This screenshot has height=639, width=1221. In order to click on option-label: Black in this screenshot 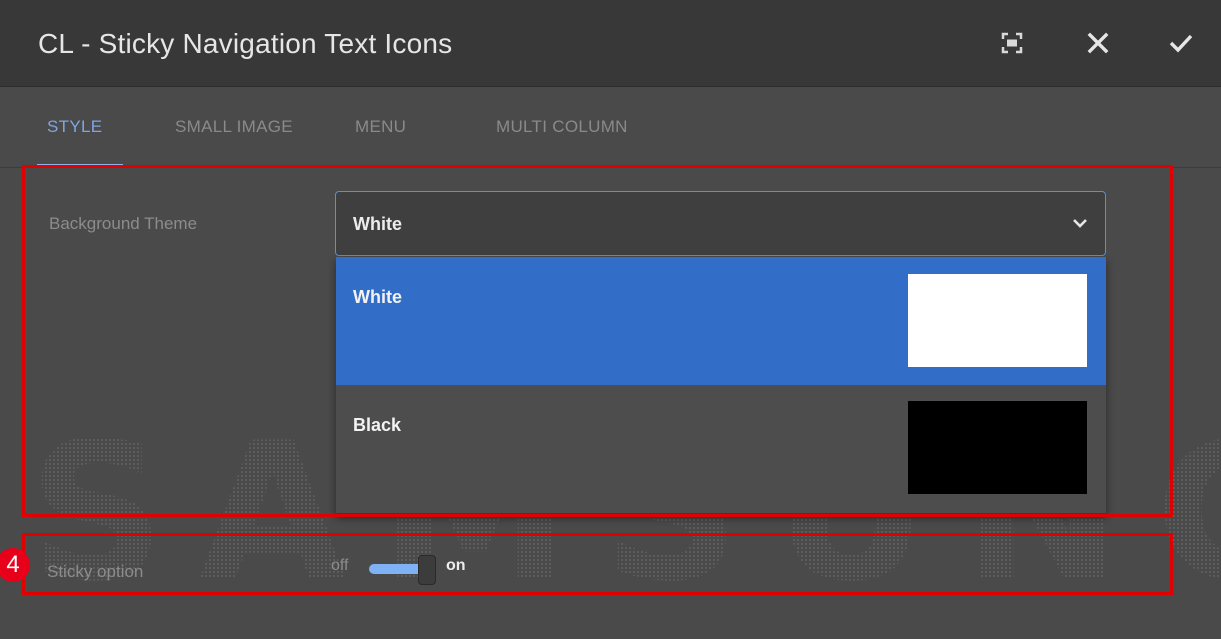, I will do `click(377, 425)`.